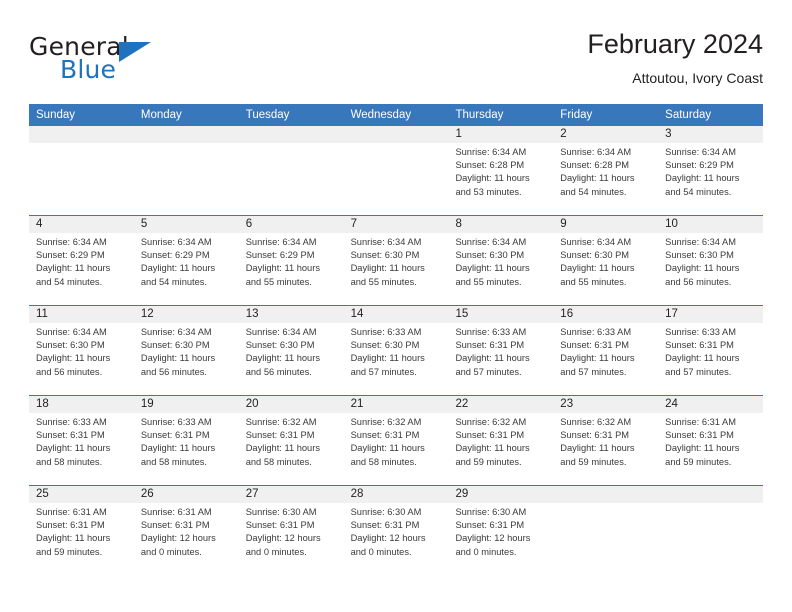 This screenshot has height=612, width=792. What do you see at coordinates (699, 255) in the screenshot?
I see `sunset-text: Sunset: 6:30 PM` at bounding box center [699, 255].